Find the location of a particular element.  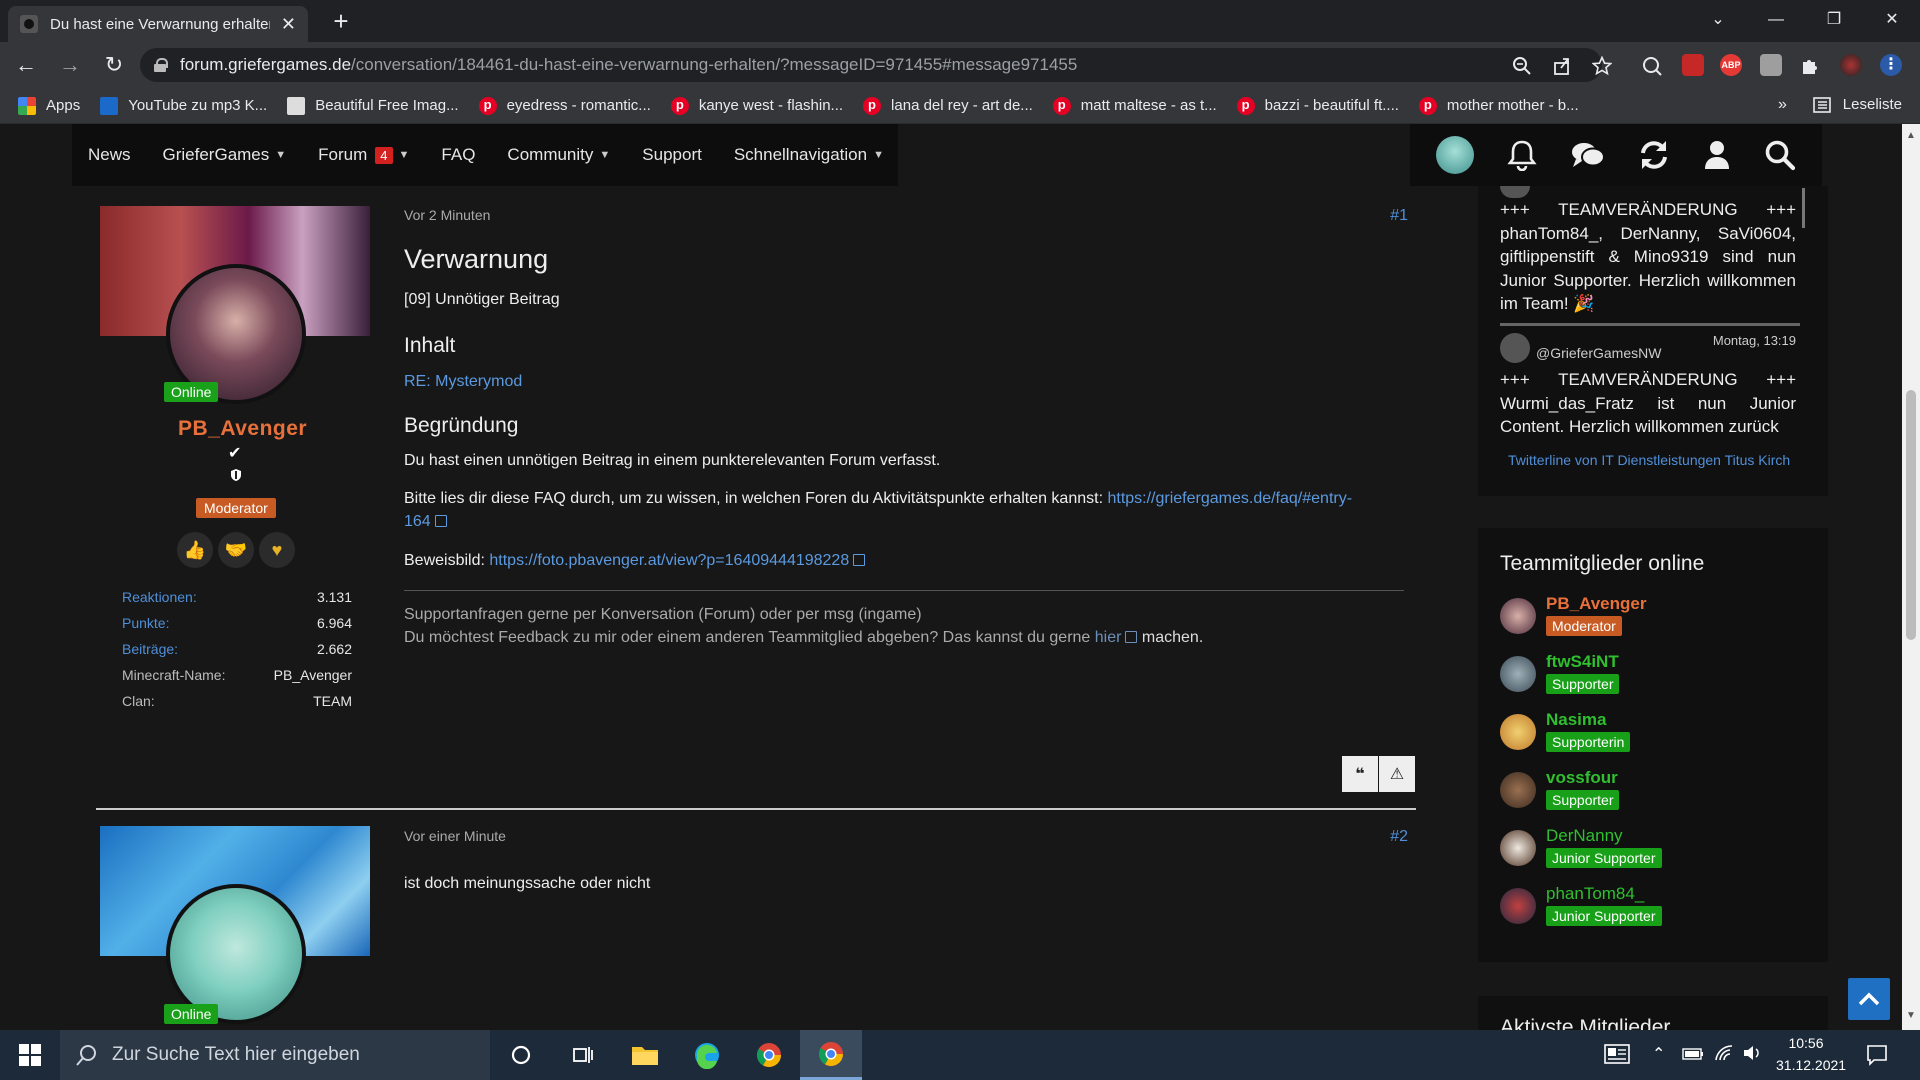

pinterest-icon is located at coordinates (1245, 105).